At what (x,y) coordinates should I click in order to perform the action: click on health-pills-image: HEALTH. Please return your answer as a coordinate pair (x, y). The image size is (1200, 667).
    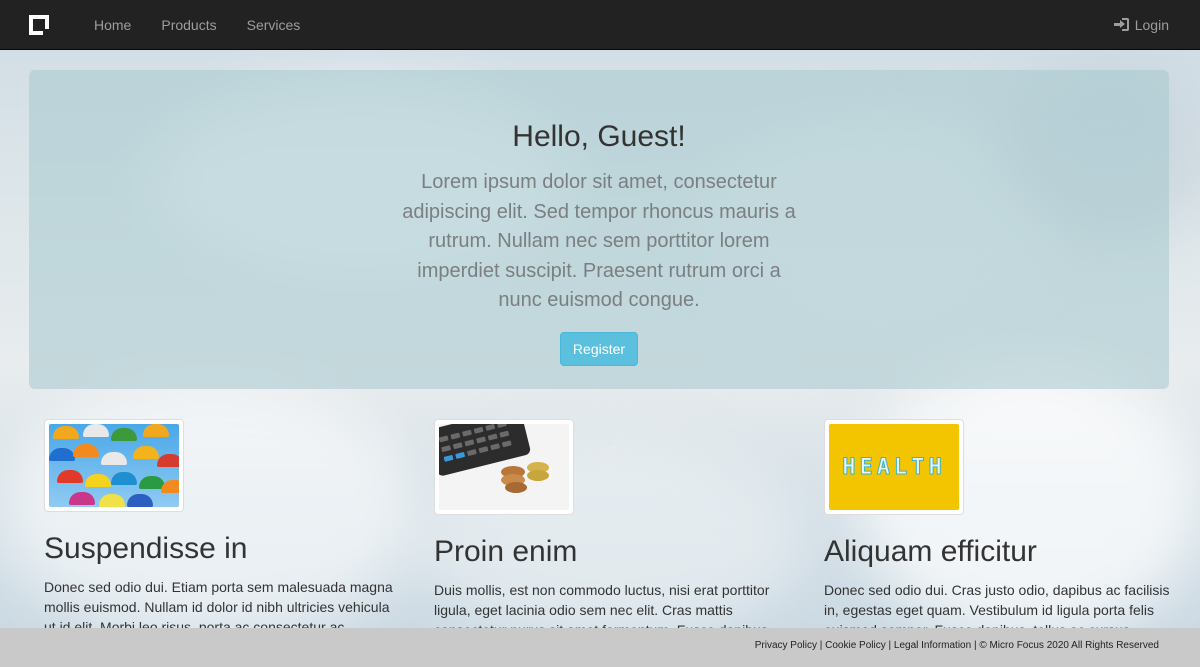
    Looking at the image, I should click on (894, 467).